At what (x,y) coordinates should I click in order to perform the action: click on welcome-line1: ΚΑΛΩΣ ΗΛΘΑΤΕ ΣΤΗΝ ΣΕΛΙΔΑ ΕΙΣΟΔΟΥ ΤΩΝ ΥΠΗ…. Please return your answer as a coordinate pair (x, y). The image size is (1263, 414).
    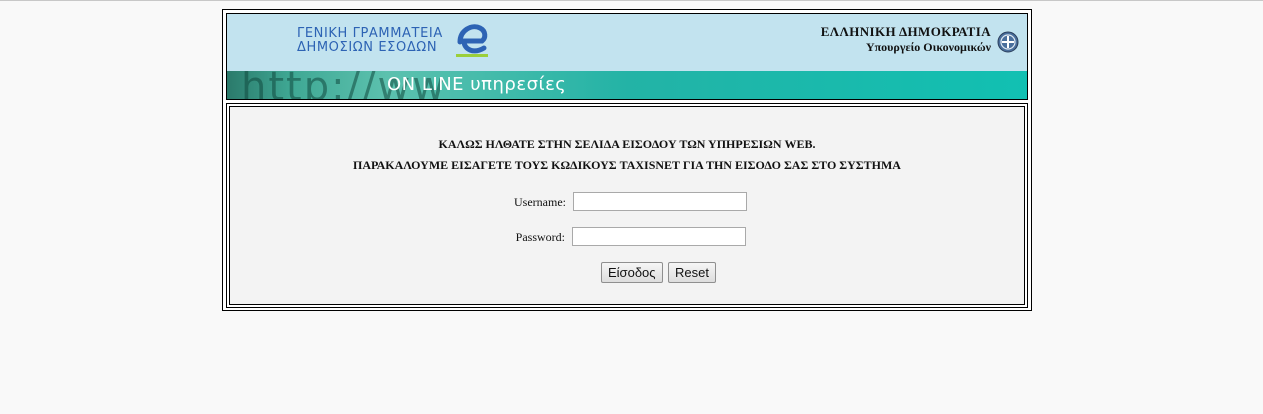
    Looking at the image, I should click on (627, 144).